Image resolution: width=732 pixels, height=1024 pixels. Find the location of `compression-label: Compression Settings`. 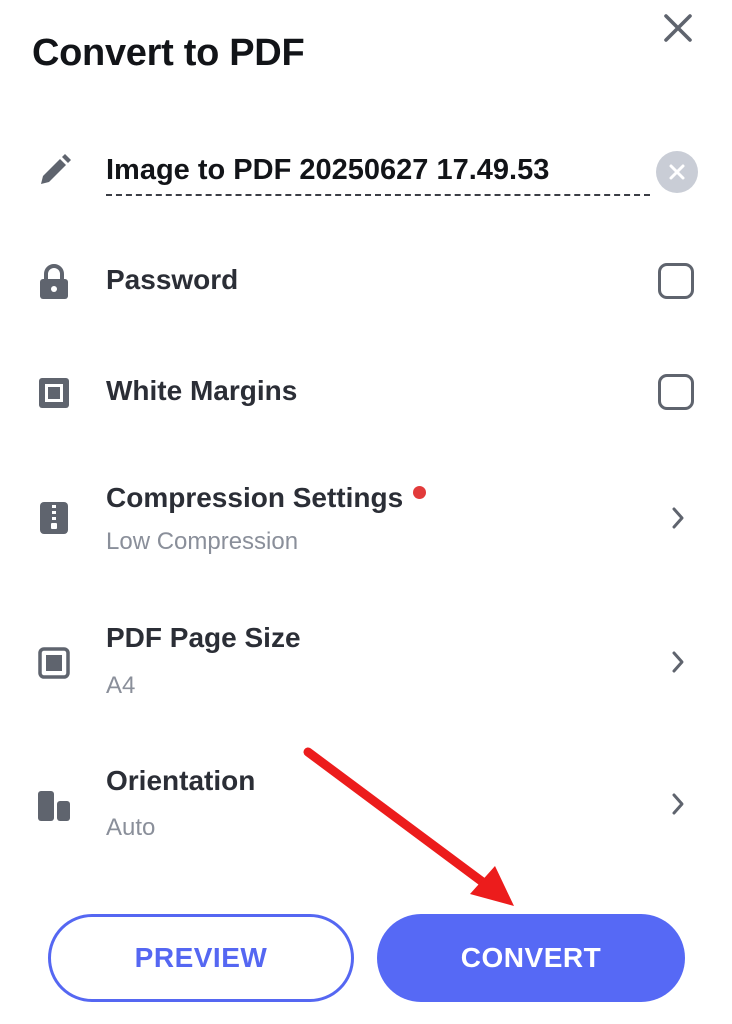

compression-label: Compression Settings is located at coordinates (255, 497).